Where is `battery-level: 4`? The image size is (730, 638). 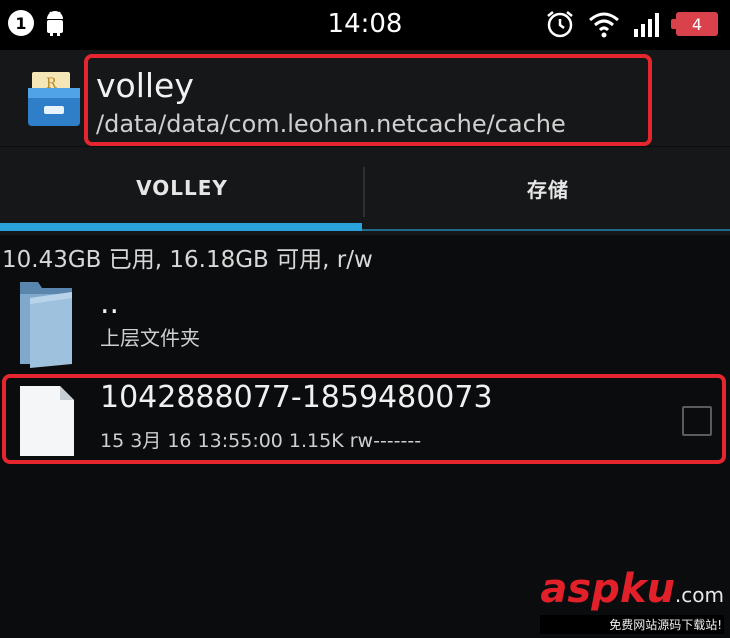
battery-level: 4 is located at coordinates (697, 24).